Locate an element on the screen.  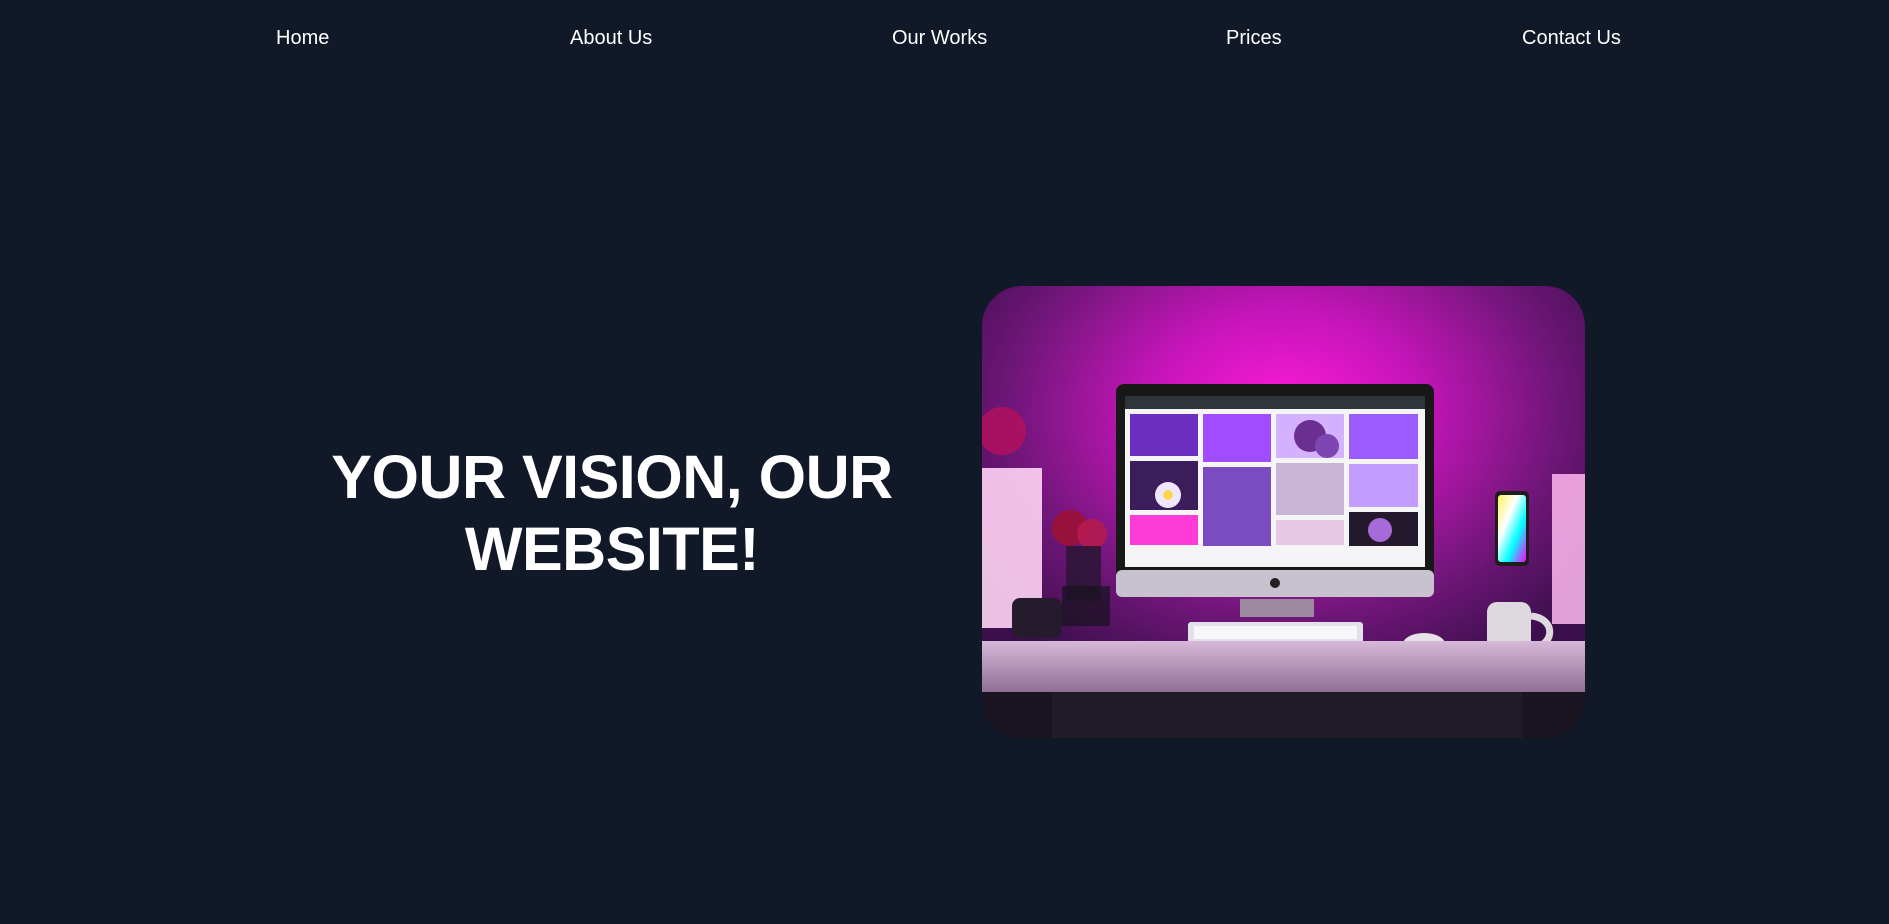
nav-about-us-link: About Us is located at coordinates (611, 38).